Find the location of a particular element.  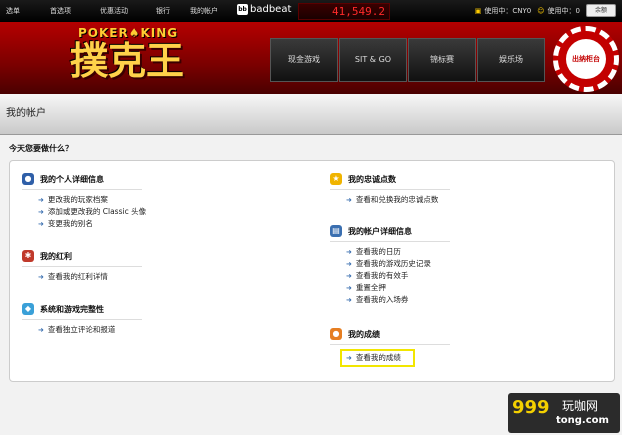

trophy-icon: ● is located at coordinates (336, 334).